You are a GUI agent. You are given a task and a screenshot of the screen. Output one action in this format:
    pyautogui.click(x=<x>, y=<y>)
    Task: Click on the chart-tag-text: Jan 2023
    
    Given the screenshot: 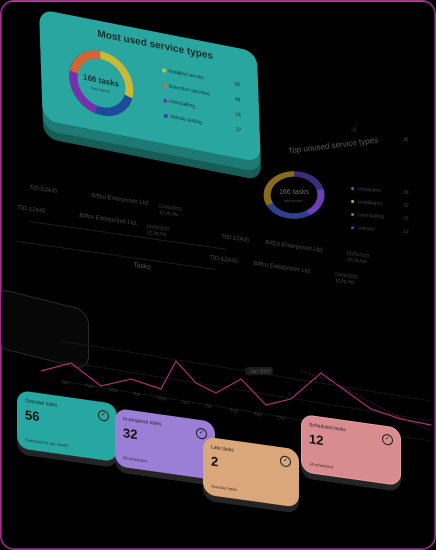 What is the action you would take?
    pyautogui.click(x=260, y=372)
    